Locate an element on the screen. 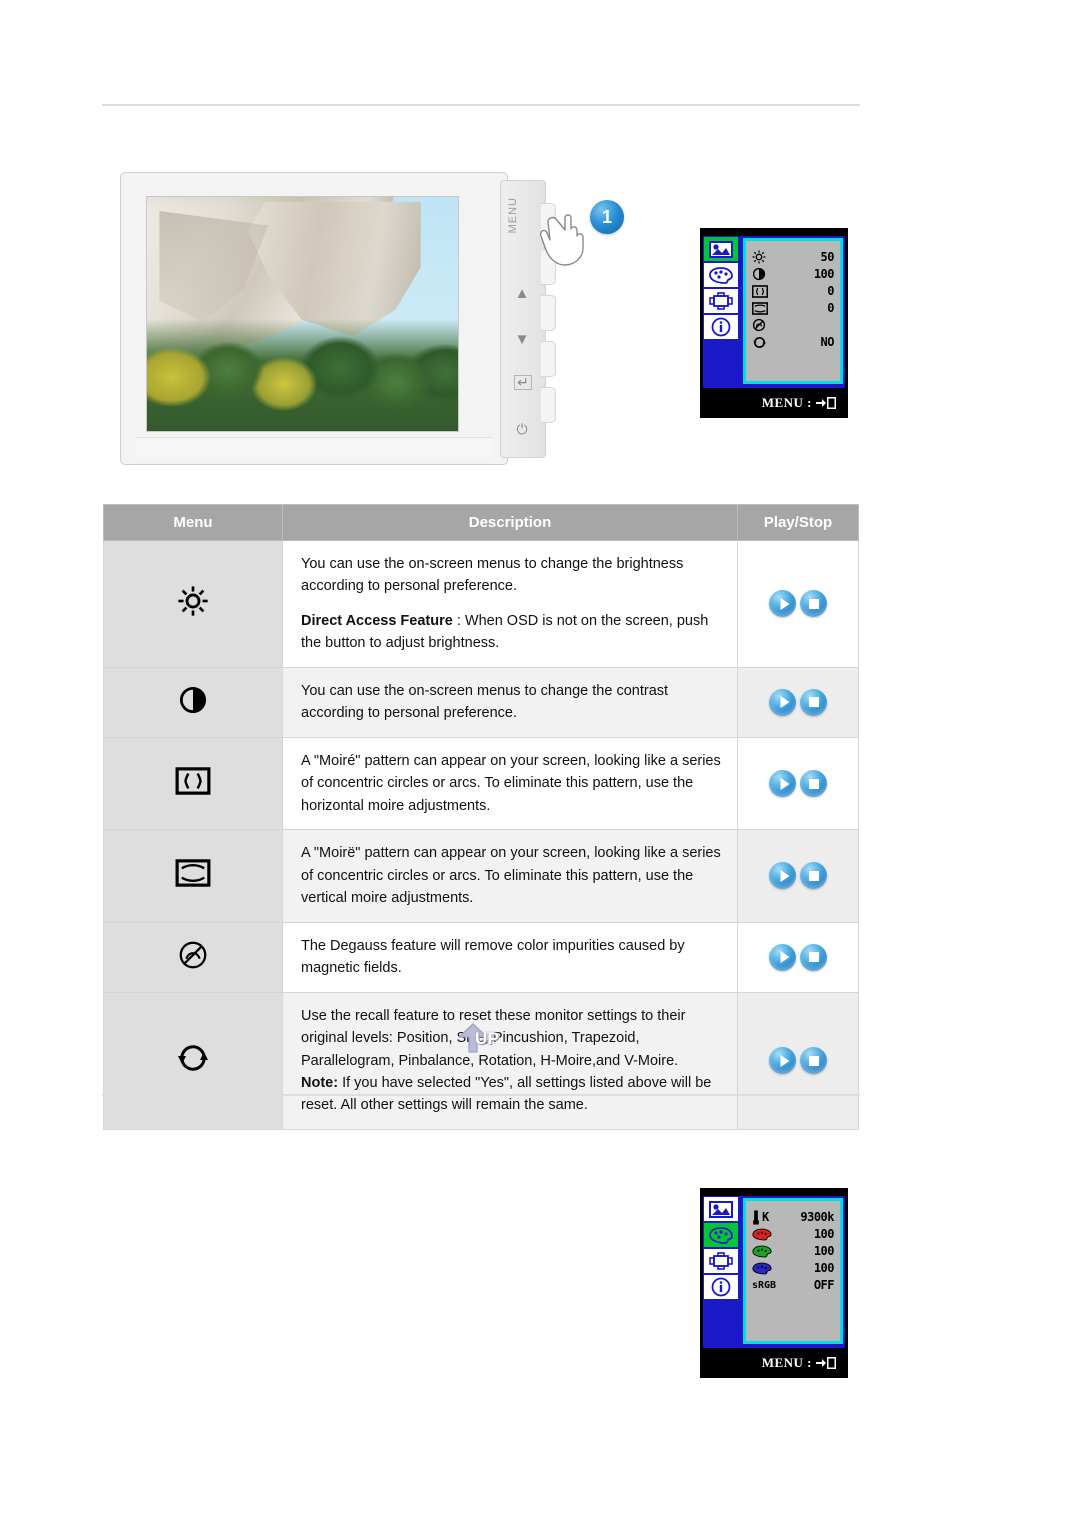 The image size is (1080, 1528). osd-row-blue: 100 is located at coordinates (793, 1268).